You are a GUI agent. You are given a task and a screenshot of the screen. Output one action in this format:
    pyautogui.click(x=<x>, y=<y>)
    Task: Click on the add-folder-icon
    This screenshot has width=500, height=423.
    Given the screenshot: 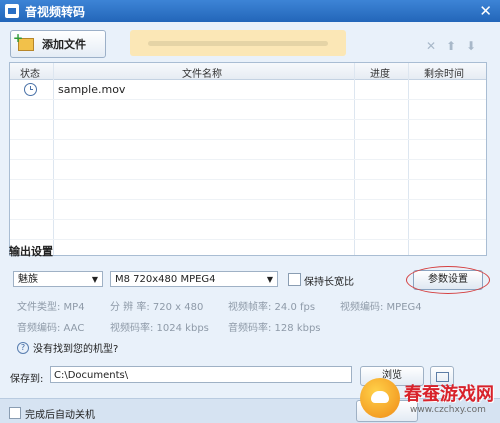 What is the action you would take?
    pyautogui.click(x=23, y=41)
    